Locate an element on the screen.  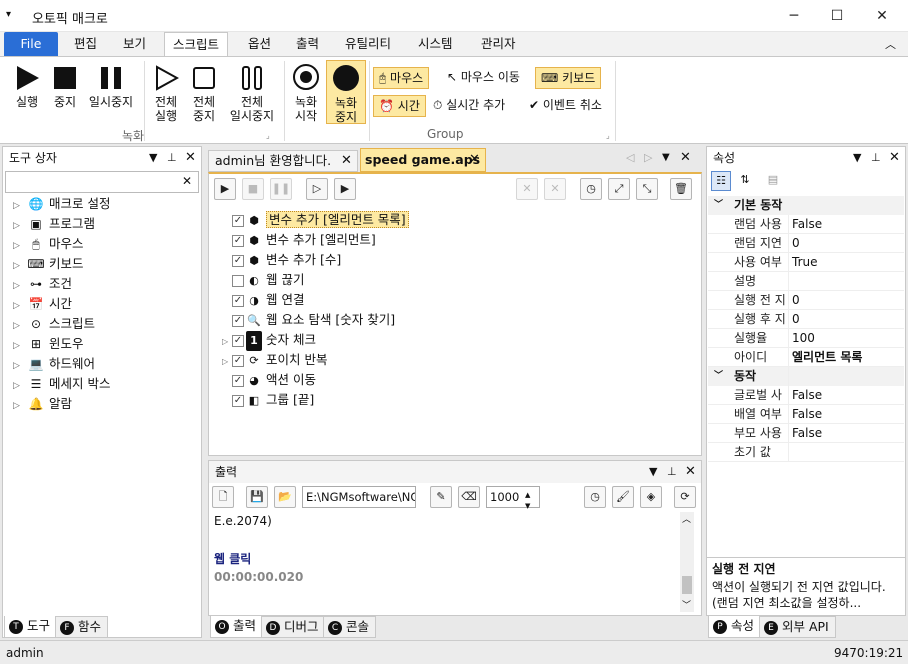
menu-script: 스크립트 is located at coordinates (196, 44).